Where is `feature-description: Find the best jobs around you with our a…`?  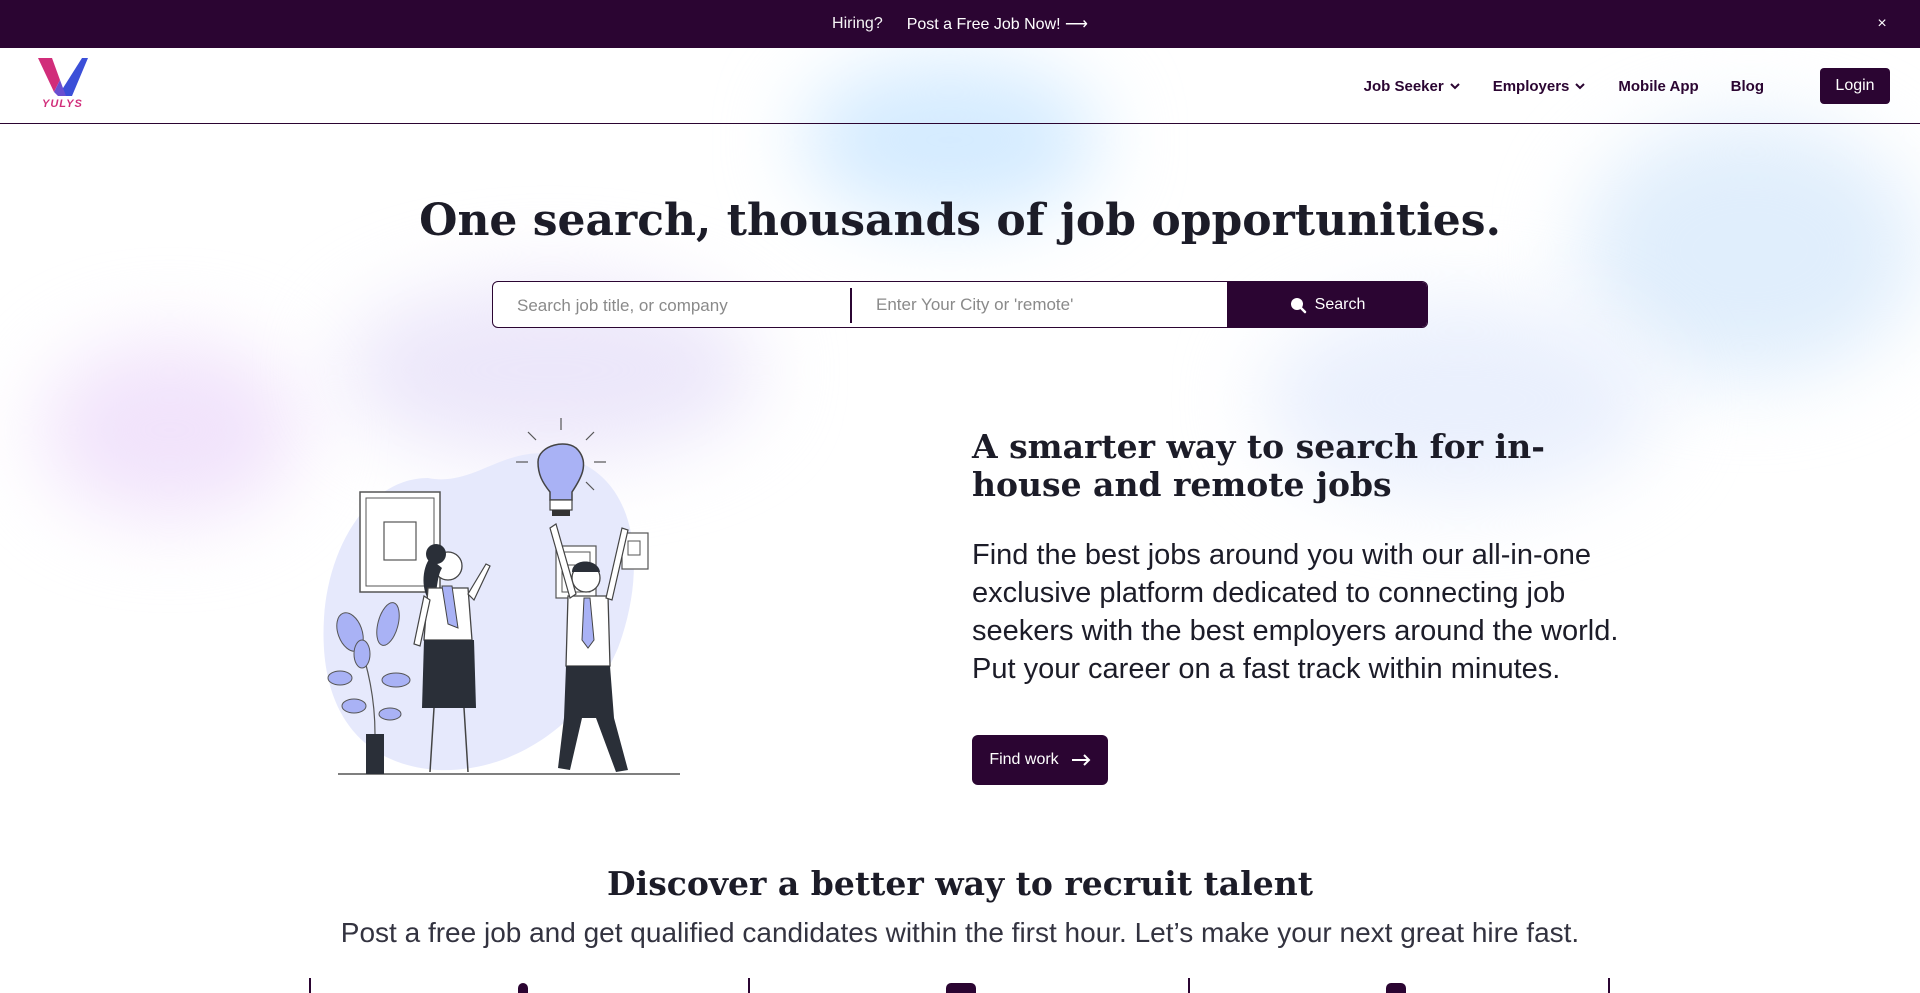 feature-description: Find the best jobs around you with our a… is located at coordinates (1295, 612).